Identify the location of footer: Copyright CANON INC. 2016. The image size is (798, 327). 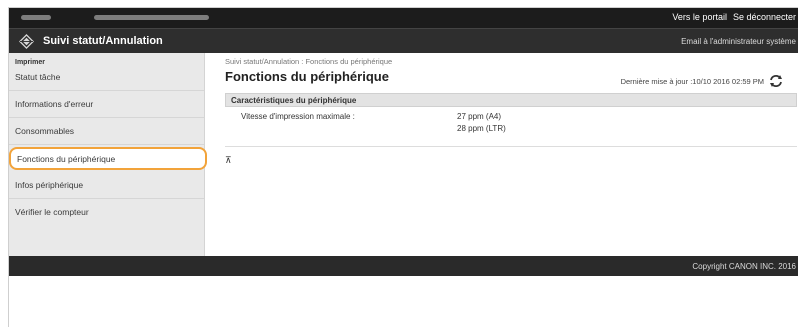
(403, 266).